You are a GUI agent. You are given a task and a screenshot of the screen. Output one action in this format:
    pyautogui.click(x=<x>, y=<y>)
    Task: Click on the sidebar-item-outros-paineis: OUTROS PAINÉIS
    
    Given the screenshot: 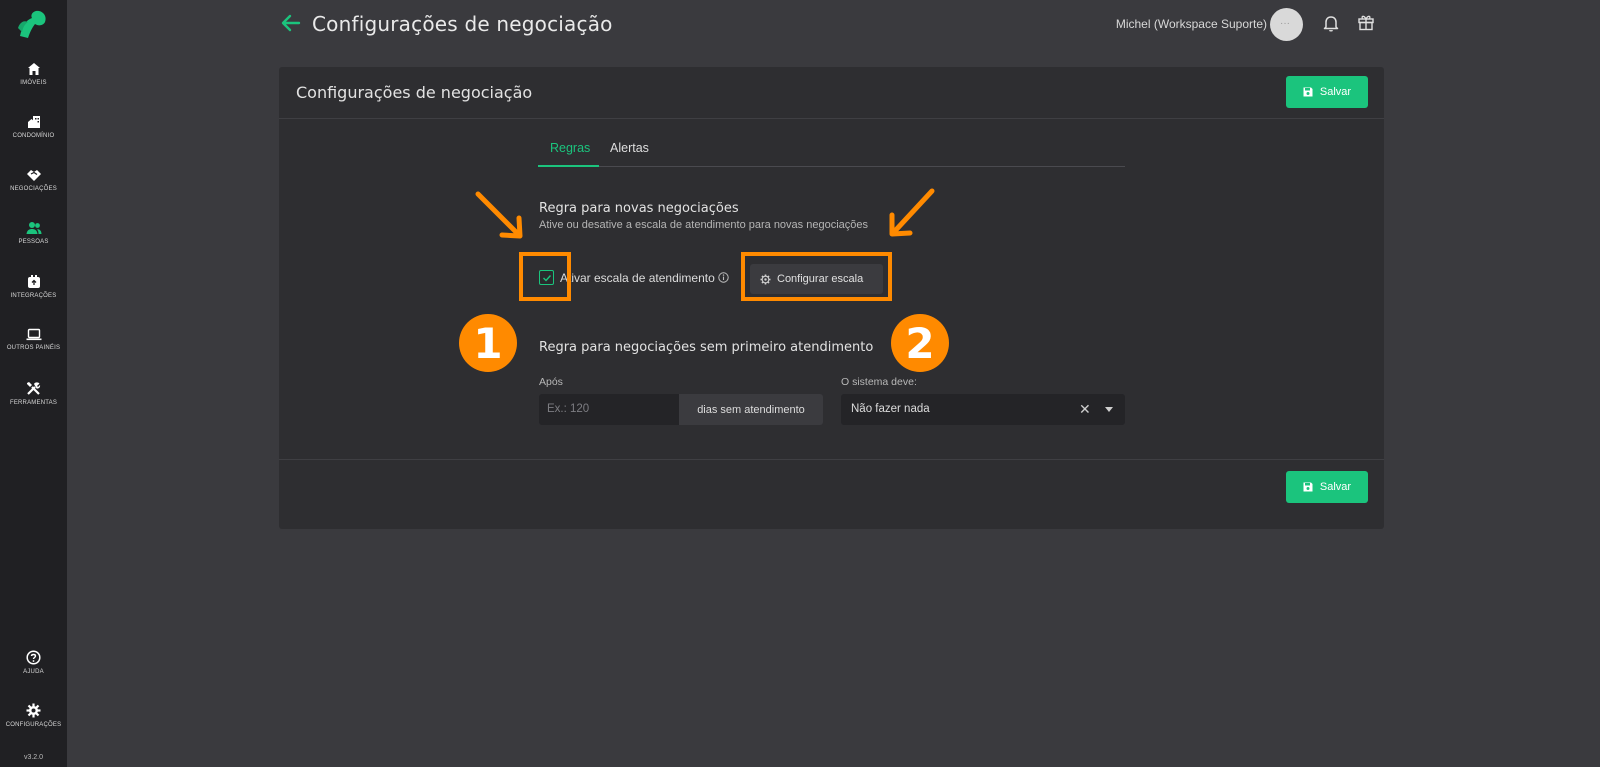 What is the action you would take?
    pyautogui.click(x=33, y=339)
    